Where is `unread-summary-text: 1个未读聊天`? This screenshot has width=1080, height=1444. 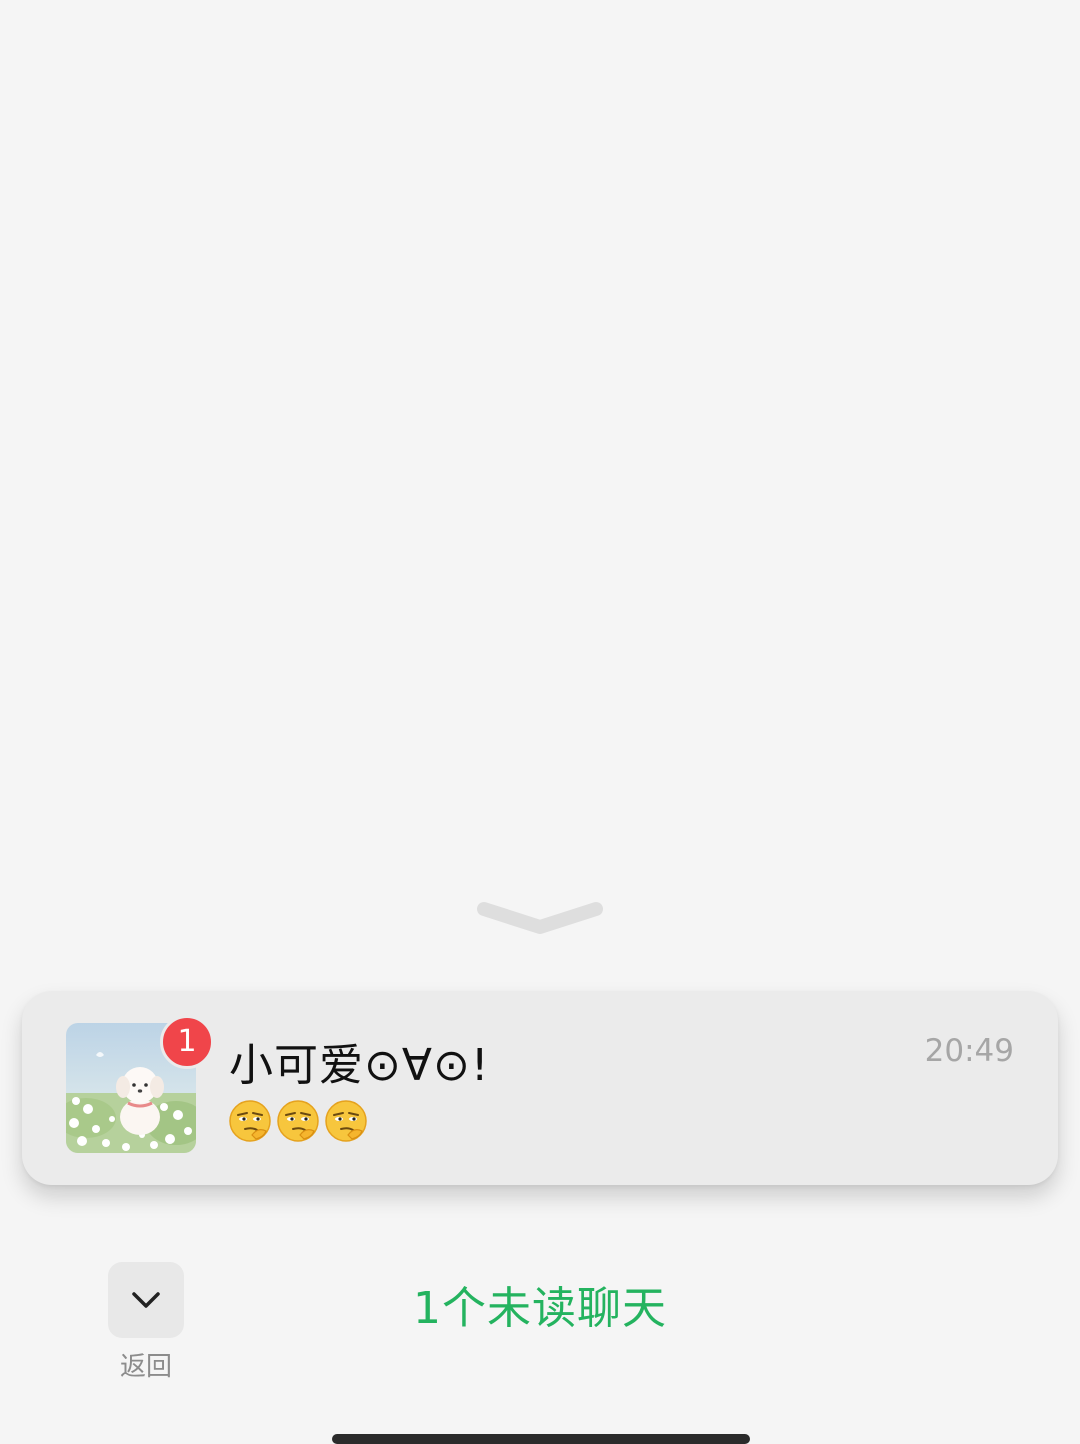
unread-summary-text: 1个未读聊天 is located at coordinates (540, 1304).